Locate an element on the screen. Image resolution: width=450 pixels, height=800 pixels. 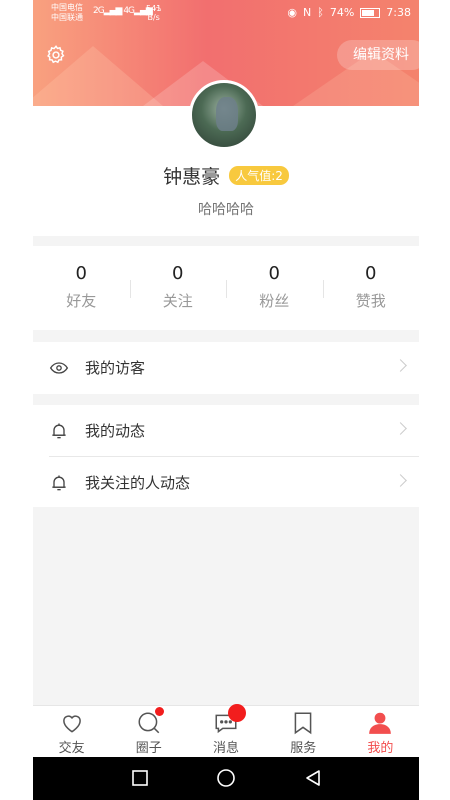
nfc-icon: N is located at coordinates (307, 12).